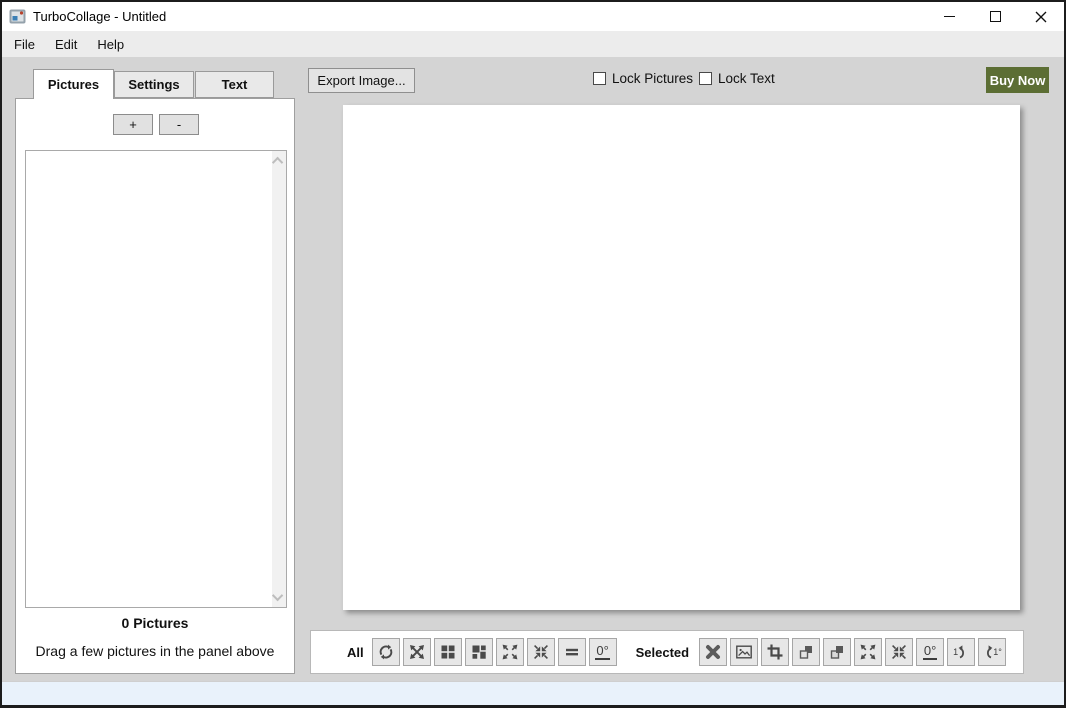  I want to click on minimize-button, so click(949, 16).